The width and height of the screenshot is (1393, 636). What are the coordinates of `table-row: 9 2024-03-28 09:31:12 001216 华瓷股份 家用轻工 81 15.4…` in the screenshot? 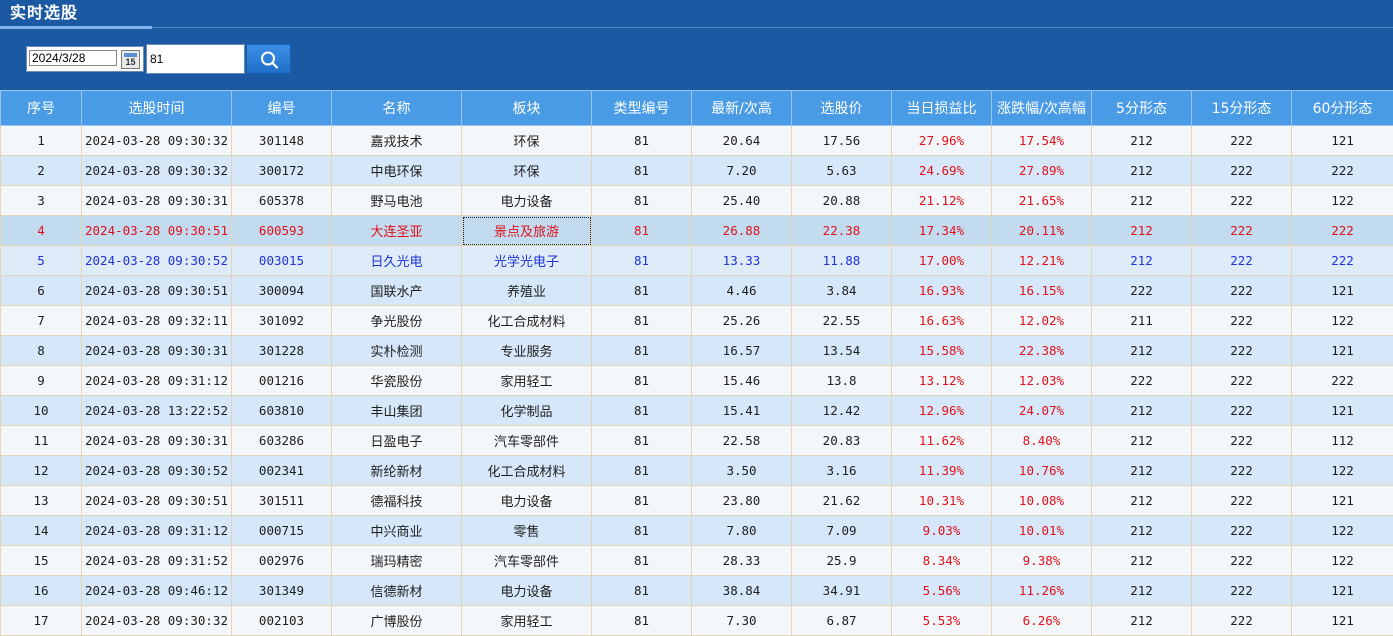 It's located at (696, 380).